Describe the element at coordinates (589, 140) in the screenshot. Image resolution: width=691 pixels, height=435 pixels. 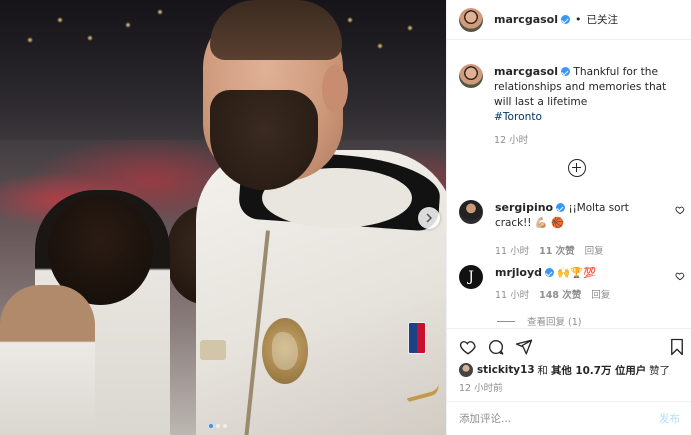
I see `caption-time: 12 小时` at that location.